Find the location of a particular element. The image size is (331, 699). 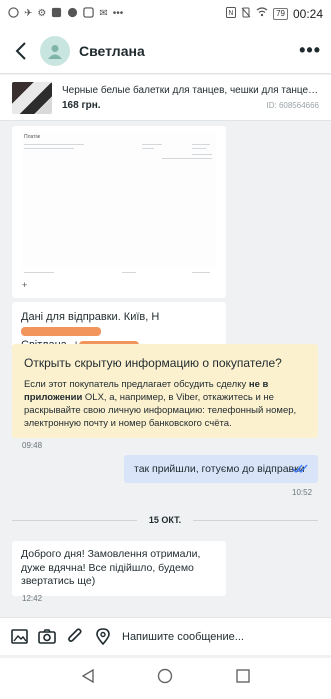

back-button is located at coordinates (21, 51).